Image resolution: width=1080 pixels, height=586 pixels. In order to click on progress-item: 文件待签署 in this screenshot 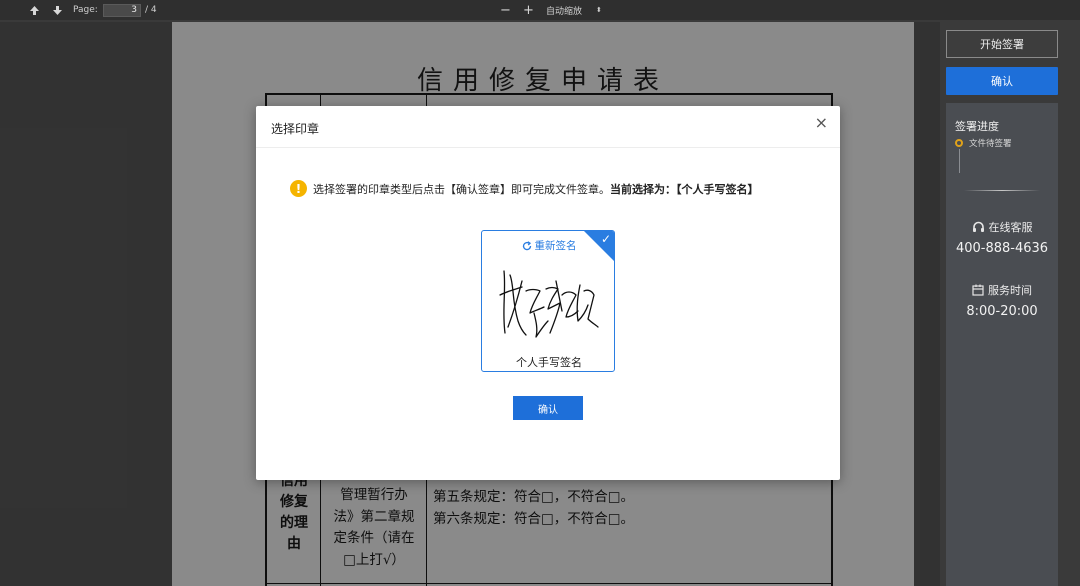, I will do `click(990, 144)`.